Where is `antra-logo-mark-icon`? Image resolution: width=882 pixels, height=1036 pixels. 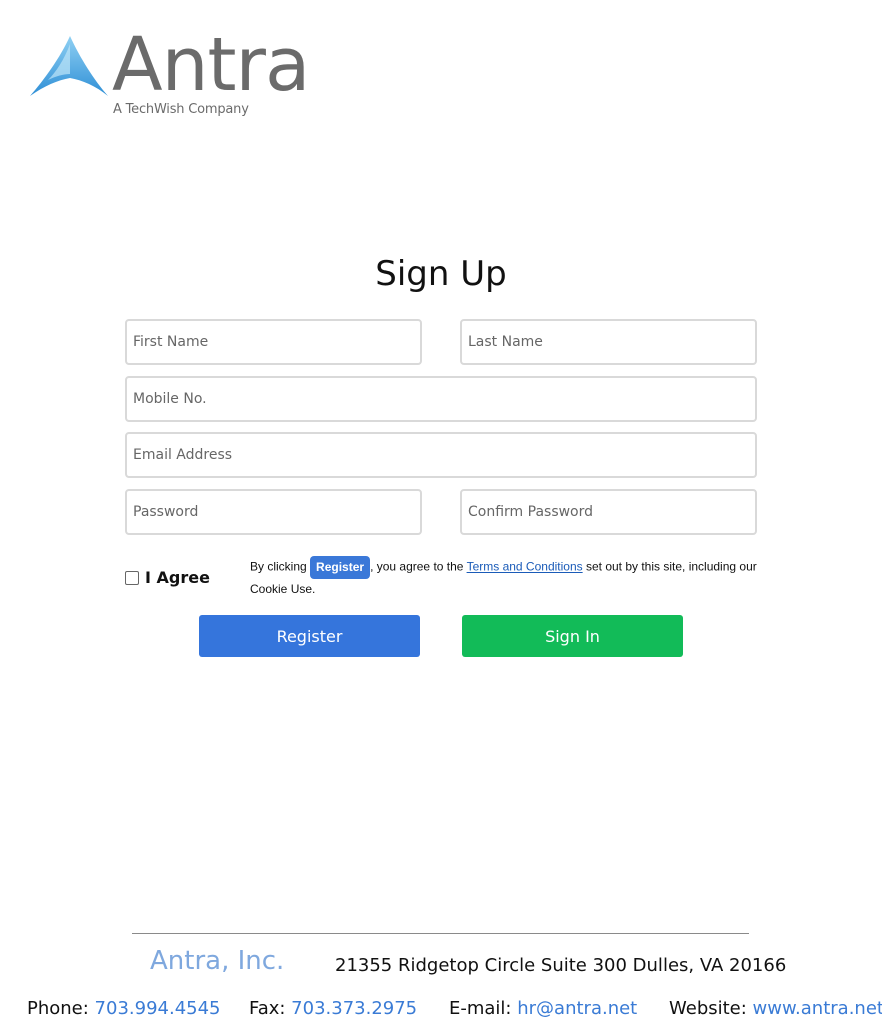
antra-logo-mark-icon is located at coordinates (69, 66).